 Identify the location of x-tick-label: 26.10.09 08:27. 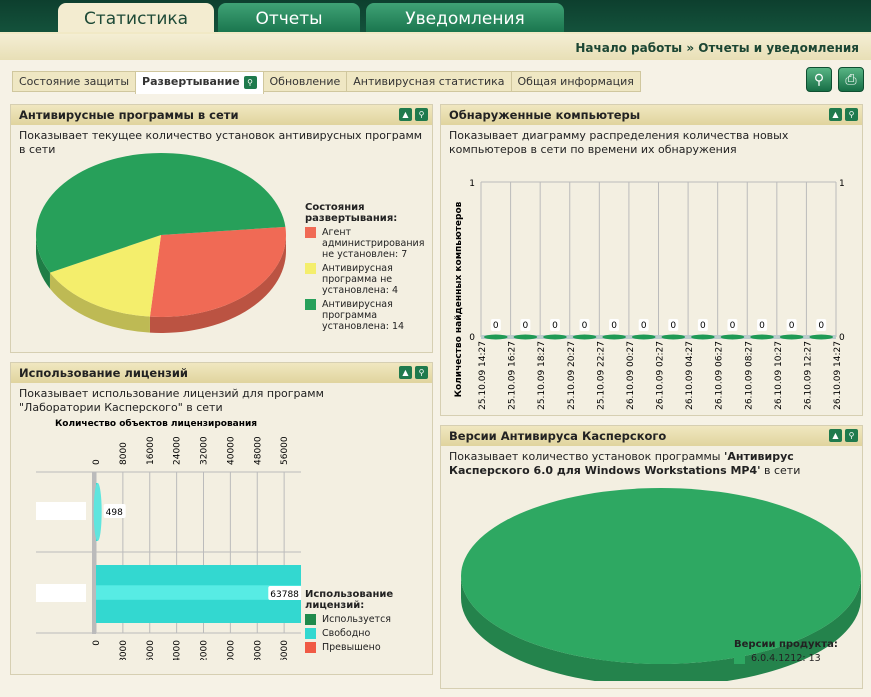
(749, 375).